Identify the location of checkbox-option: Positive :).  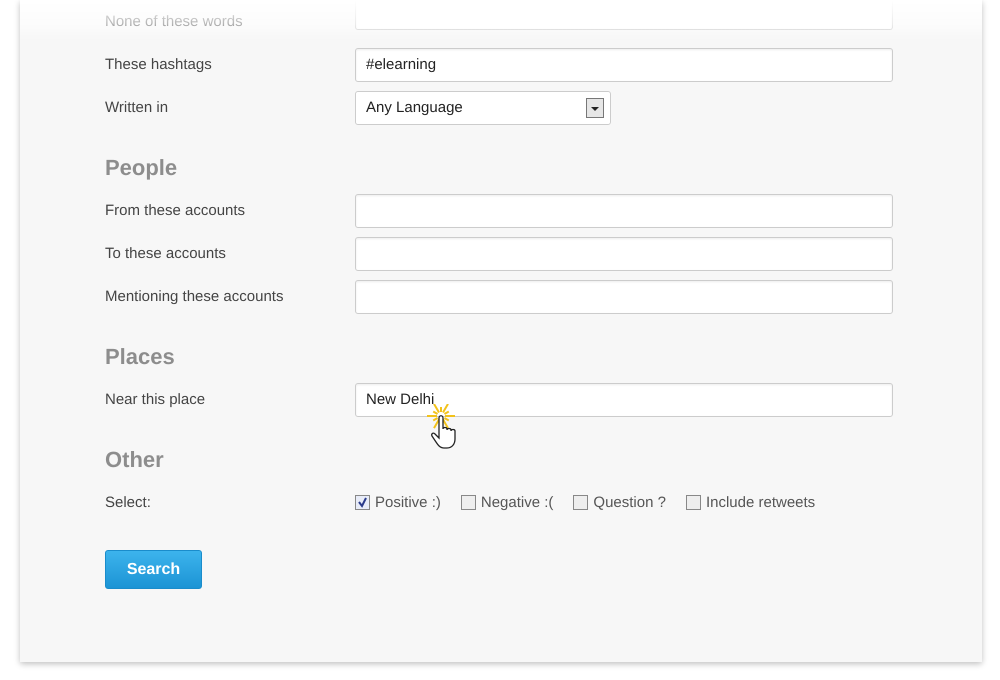
(398, 502).